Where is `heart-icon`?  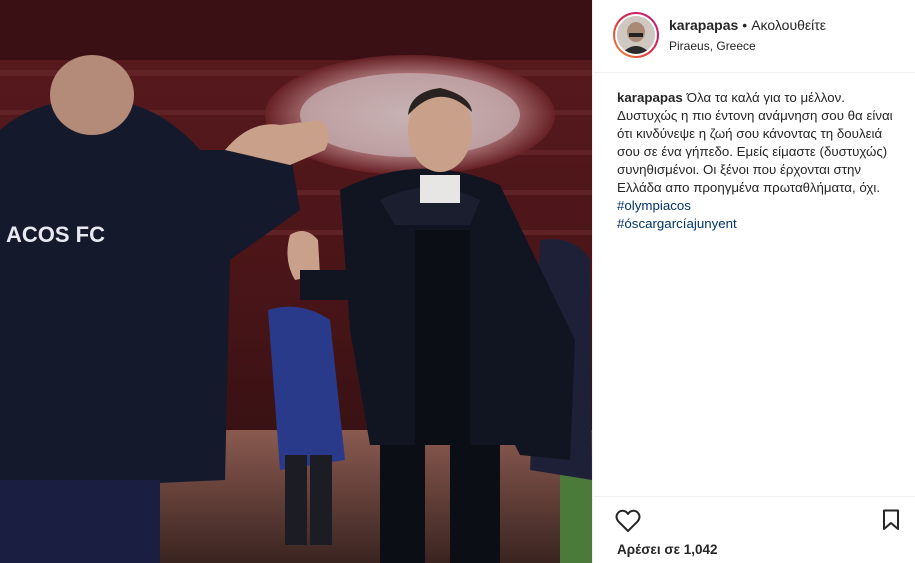
heart-icon is located at coordinates (628, 520).